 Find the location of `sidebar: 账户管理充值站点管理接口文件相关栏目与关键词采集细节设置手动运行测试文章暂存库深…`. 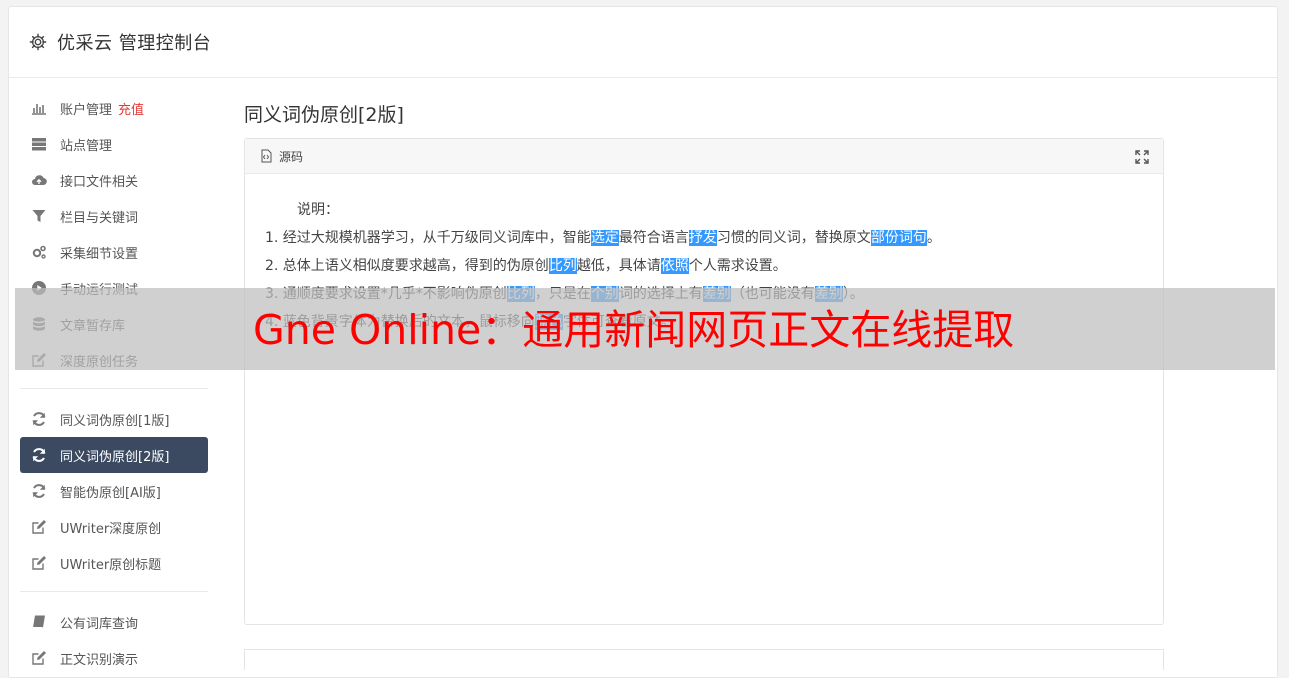

sidebar: 账户管理充值站点管理接口文件相关栏目与关键词采集细节设置手动运行测试文章暂存库深… is located at coordinates (114, 383).